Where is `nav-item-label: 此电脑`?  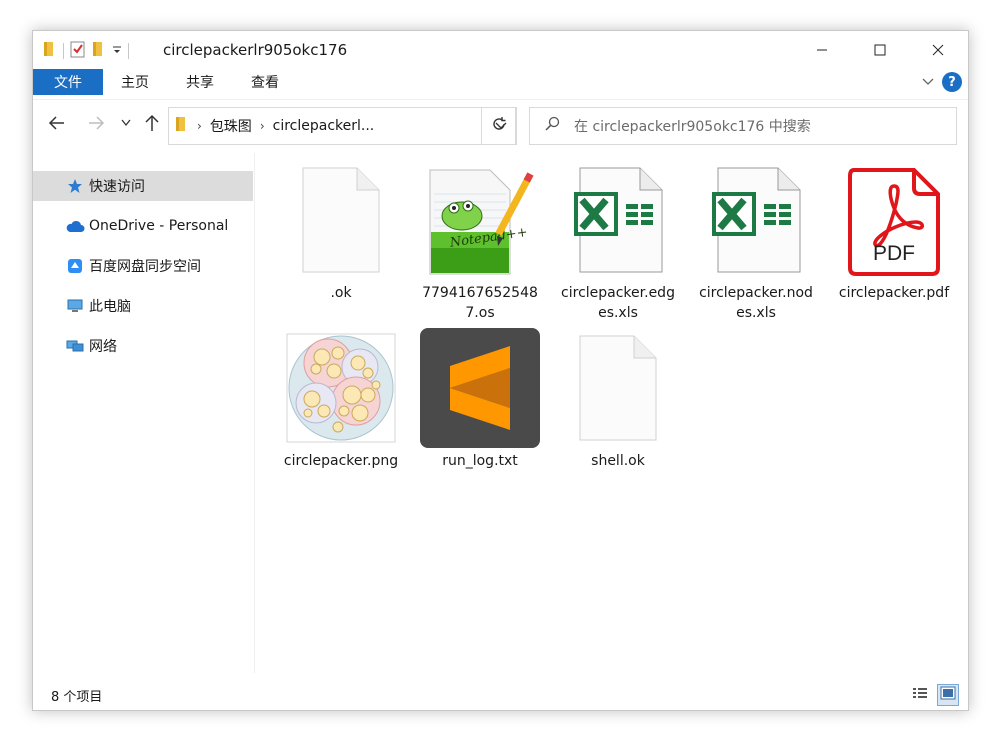
nav-item-label: 此电脑 is located at coordinates (110, 307).